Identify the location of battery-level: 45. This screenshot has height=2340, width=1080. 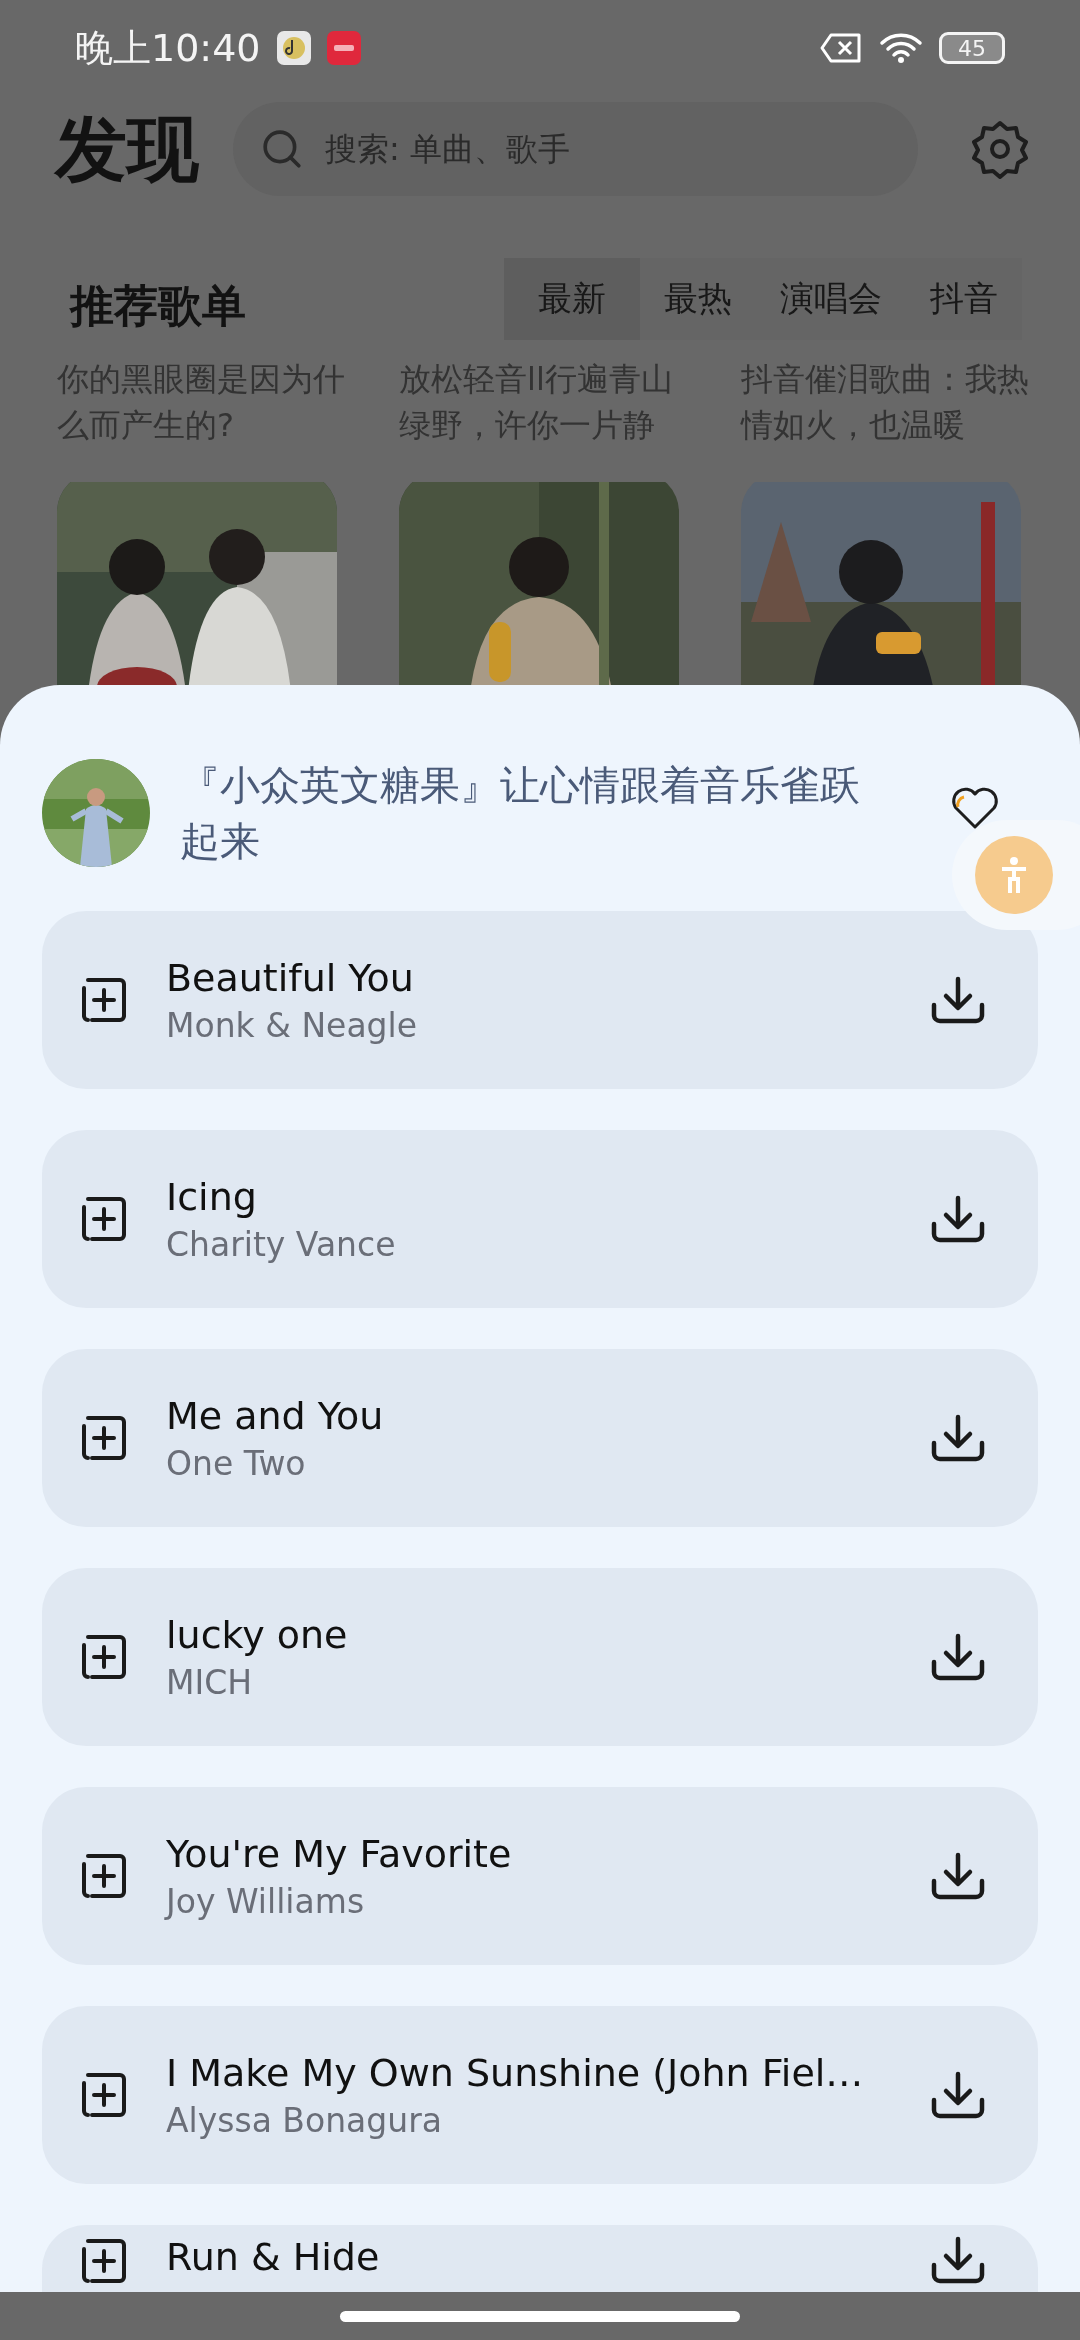
(972, 48).